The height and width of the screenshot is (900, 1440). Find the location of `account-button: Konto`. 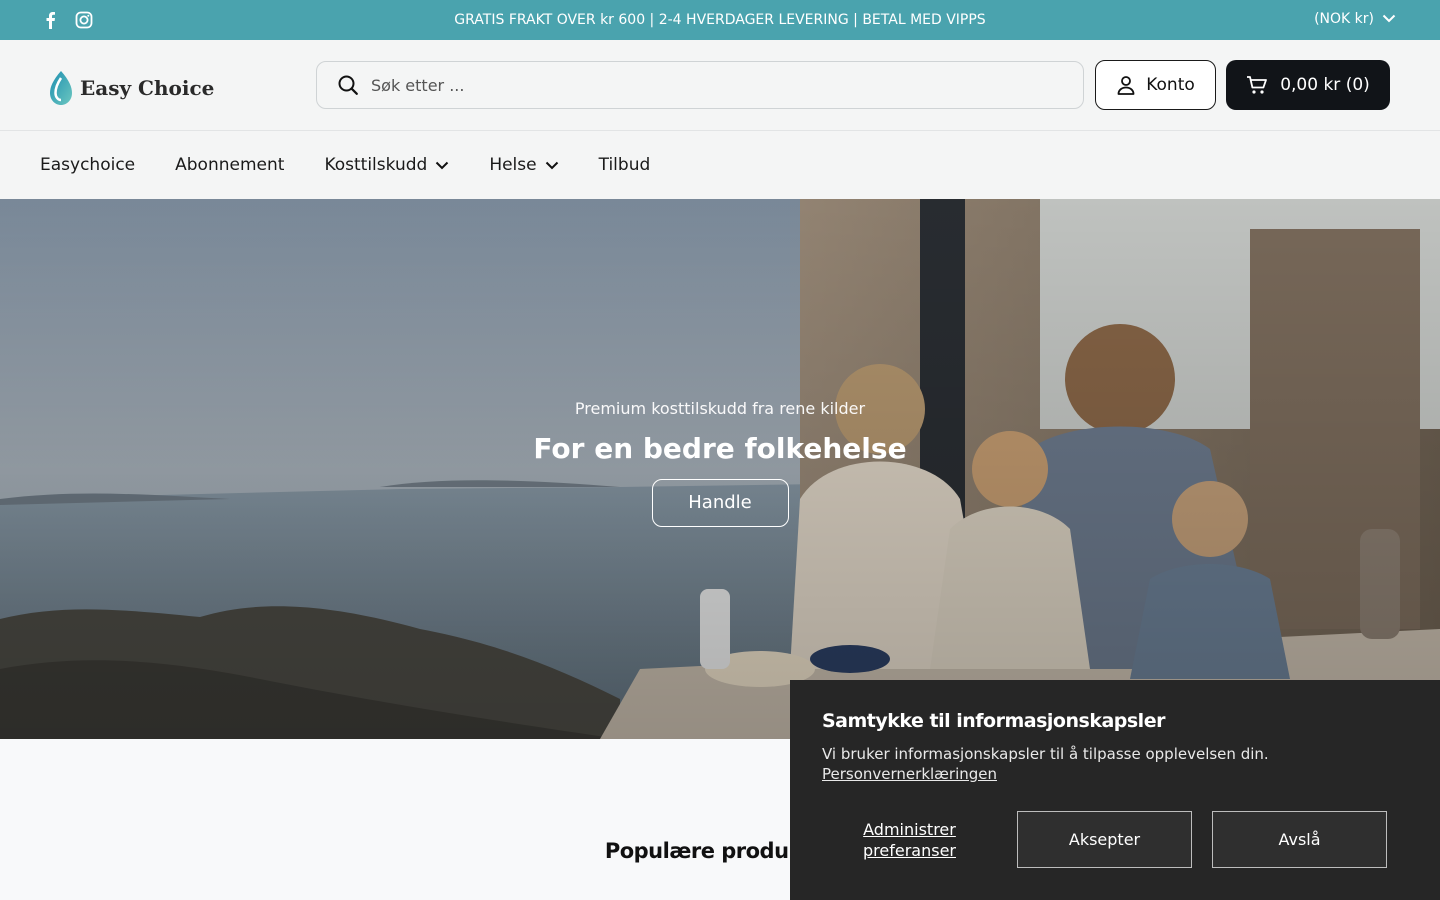

account-button: Konto is located at coordinates (1155, 85).